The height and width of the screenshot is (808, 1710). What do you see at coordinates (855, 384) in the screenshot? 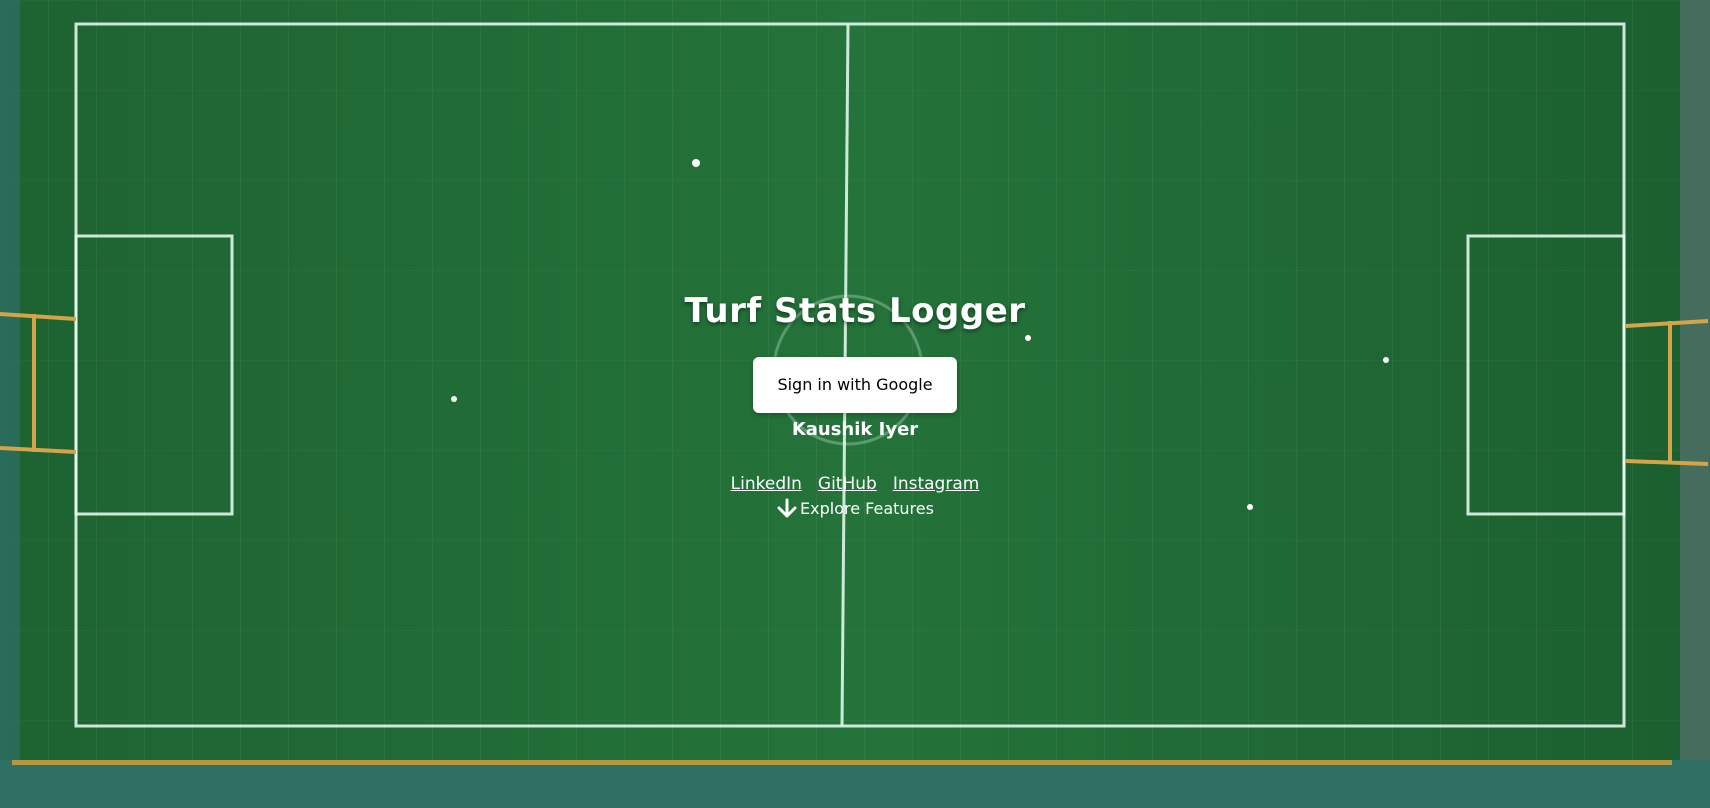
I see `sign-in-google-button: Sign in with Google` at bounding box center [855, 384].